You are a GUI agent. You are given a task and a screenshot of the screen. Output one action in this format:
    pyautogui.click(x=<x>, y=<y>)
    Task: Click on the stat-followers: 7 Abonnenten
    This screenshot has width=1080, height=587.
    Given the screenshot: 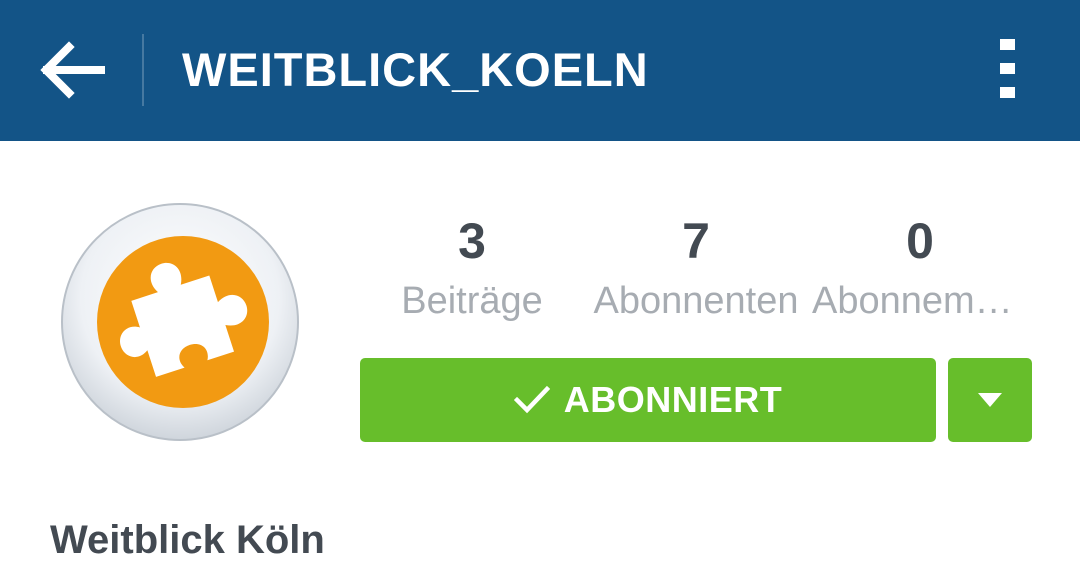 What is the action you would take?
    pyautogui.click(x=696, y=270)
    